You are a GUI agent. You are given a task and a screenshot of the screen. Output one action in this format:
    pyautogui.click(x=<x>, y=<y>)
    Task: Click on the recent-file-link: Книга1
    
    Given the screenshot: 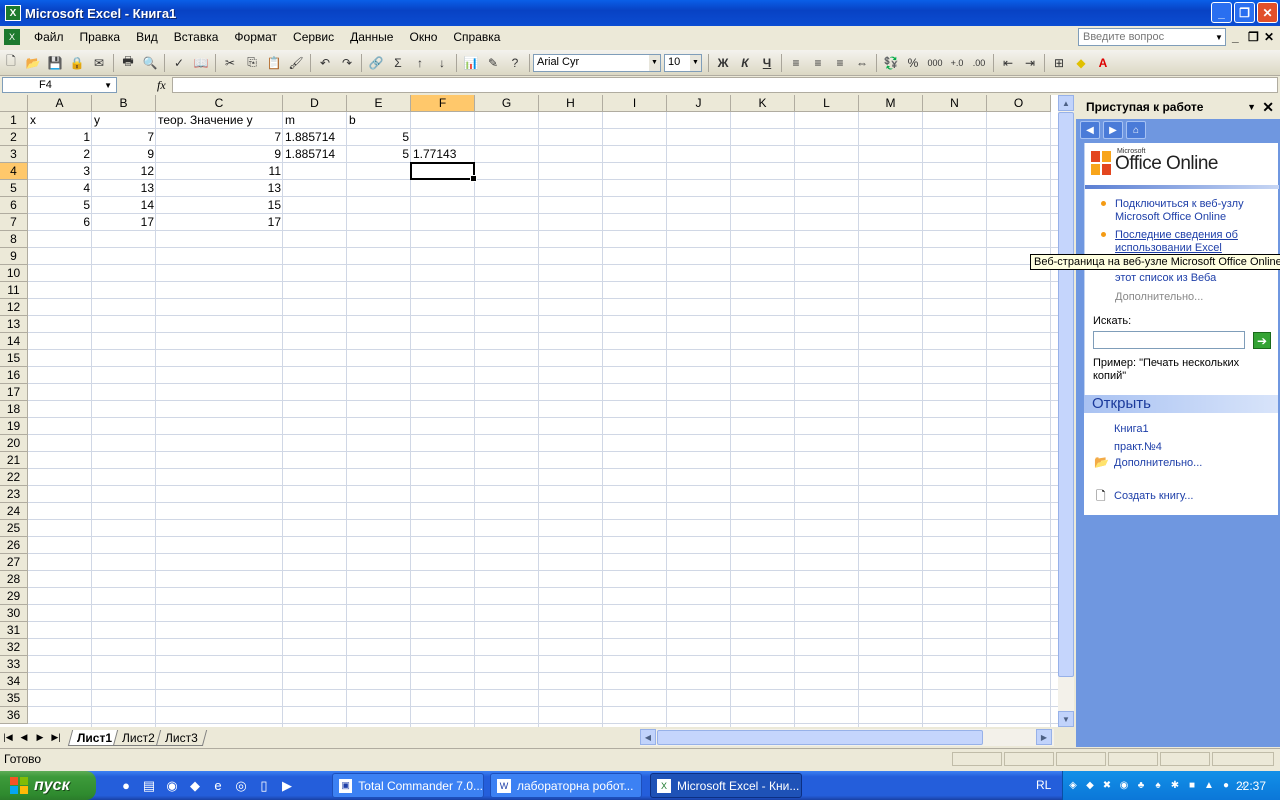 What is the action you would take?
    pyautogui.click(x=1131, y=429)
    